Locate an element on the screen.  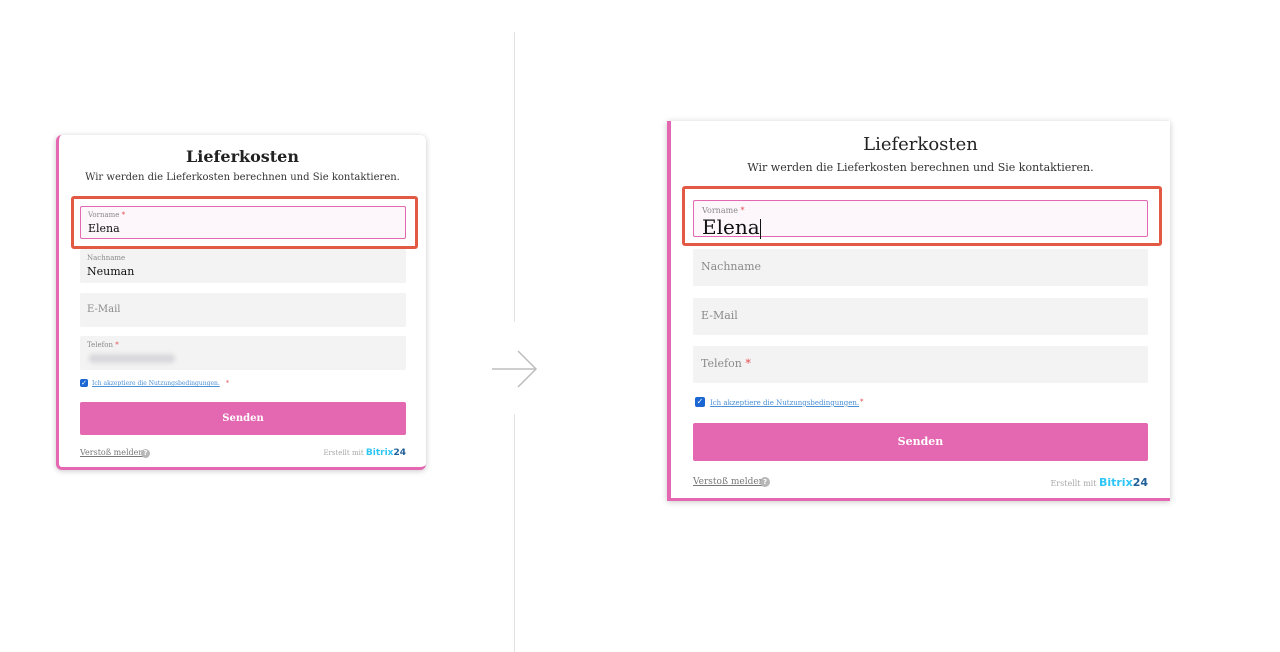
arrow-right-icon is located at coordinates (515, 369).